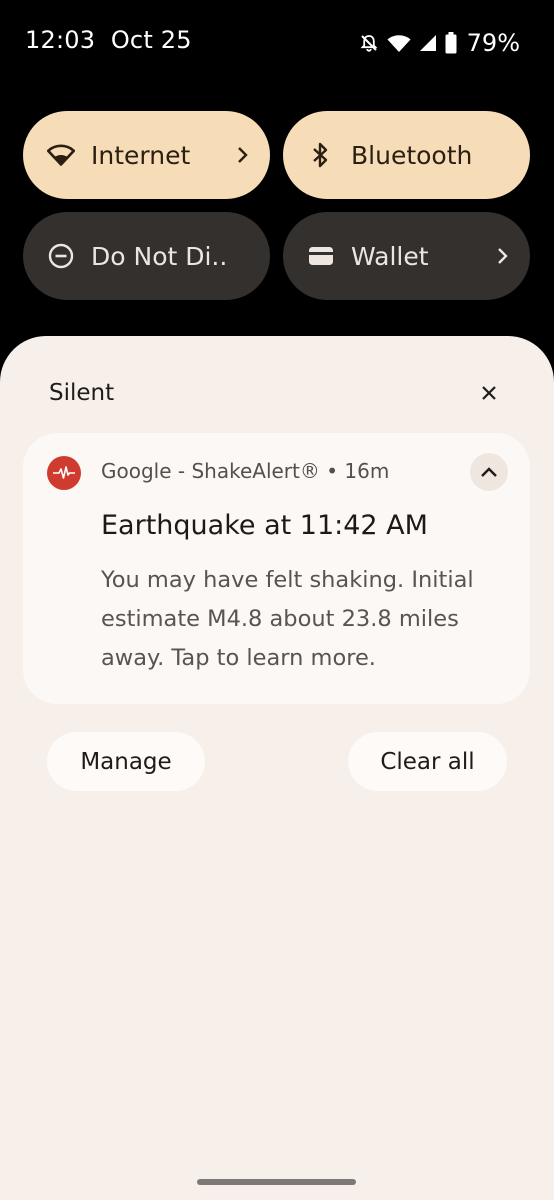 This screenshot has height=1200, width=554. What do you see at coordinates (64, 473) in the screenshot?
I see `earthquake-alert-icon` at bounding box center [64, 473].